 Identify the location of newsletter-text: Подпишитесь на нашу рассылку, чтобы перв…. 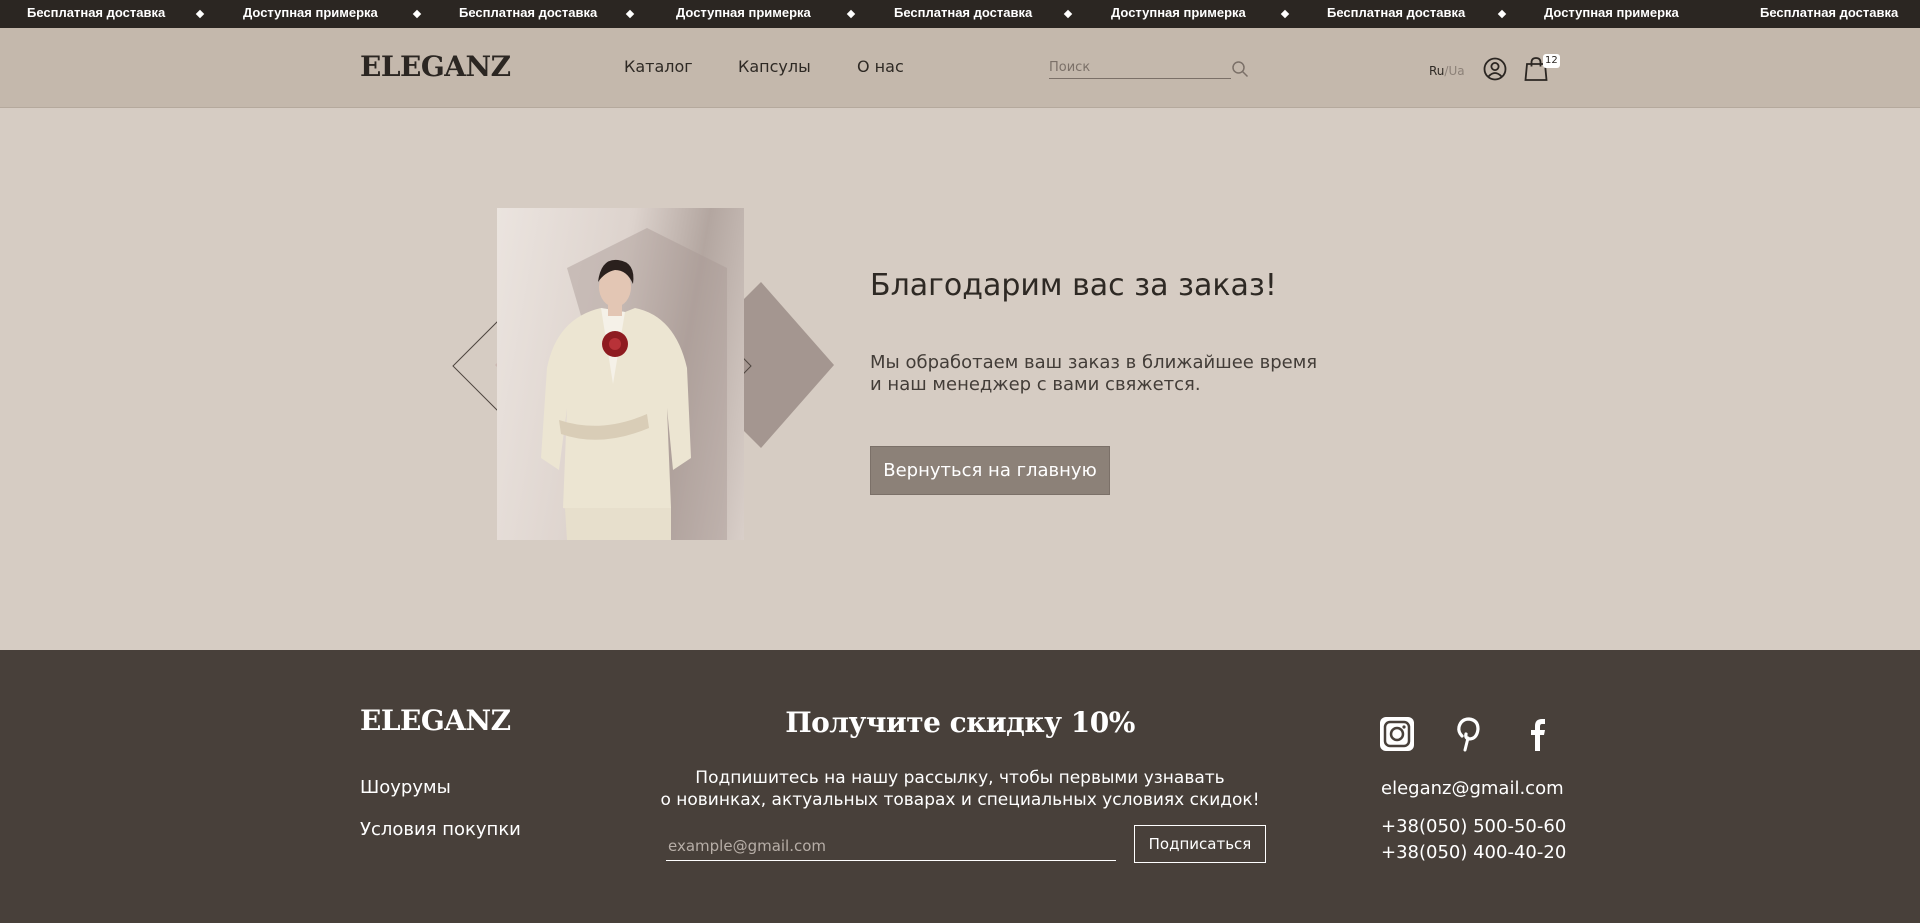
(960, 789).